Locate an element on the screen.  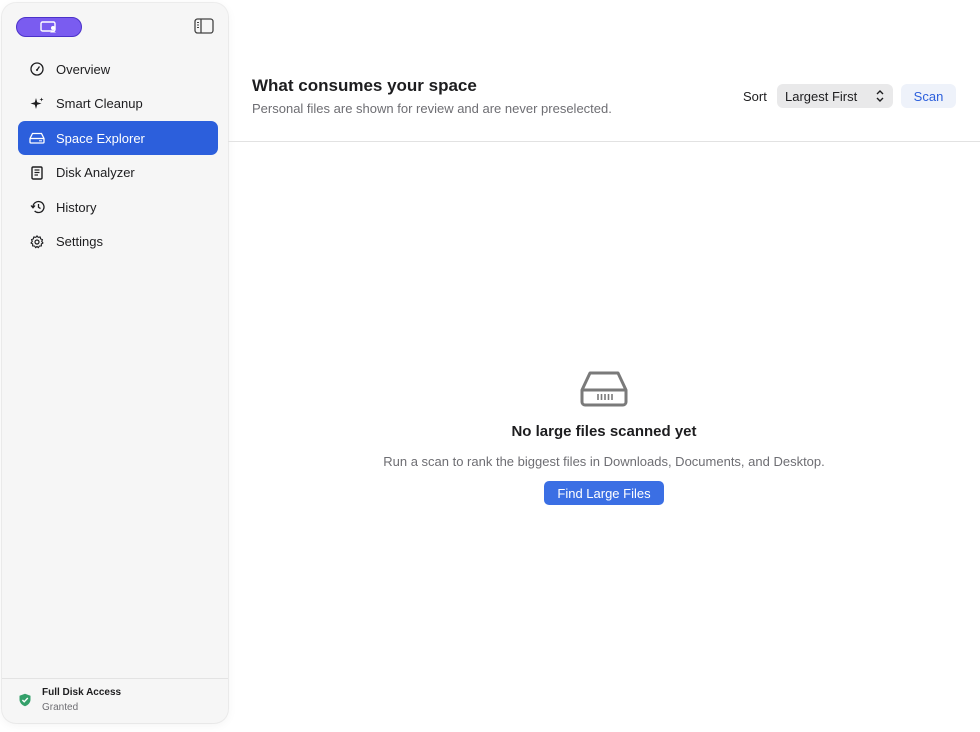
sort-select-value: Largest First is located at coordinates (821, 96).